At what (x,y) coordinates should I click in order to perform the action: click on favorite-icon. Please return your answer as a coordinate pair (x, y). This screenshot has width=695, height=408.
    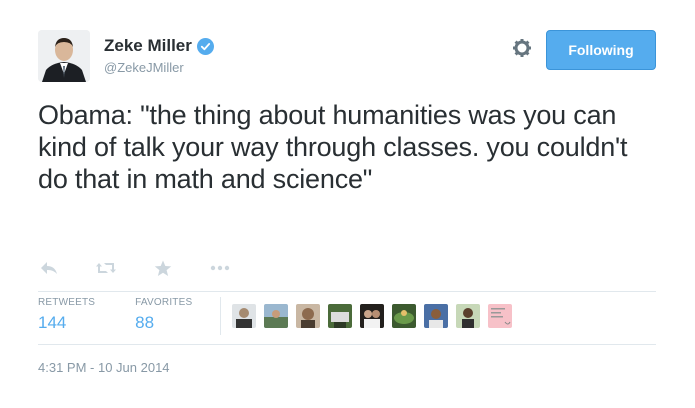
    Looking at the image, I should click on (163, 268).